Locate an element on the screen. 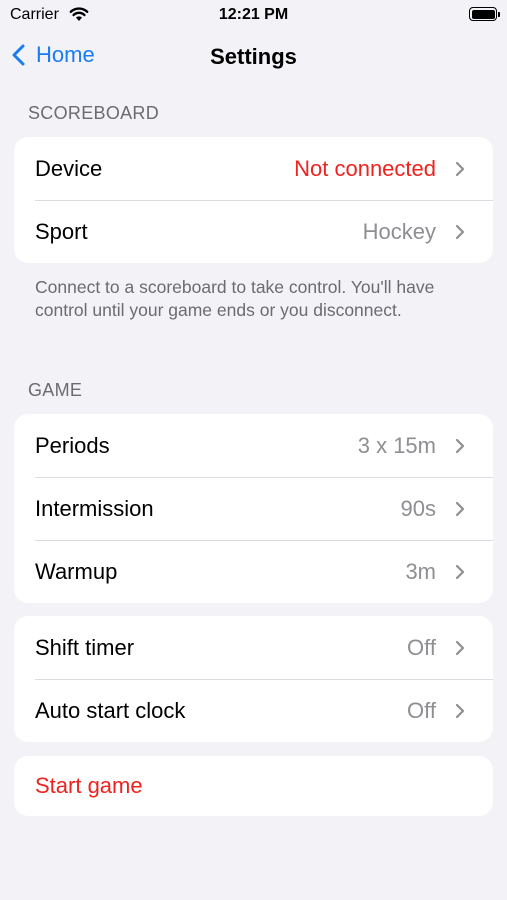 The image size is (507, 900). row-value: 90s is located at coordinates (418, 508).